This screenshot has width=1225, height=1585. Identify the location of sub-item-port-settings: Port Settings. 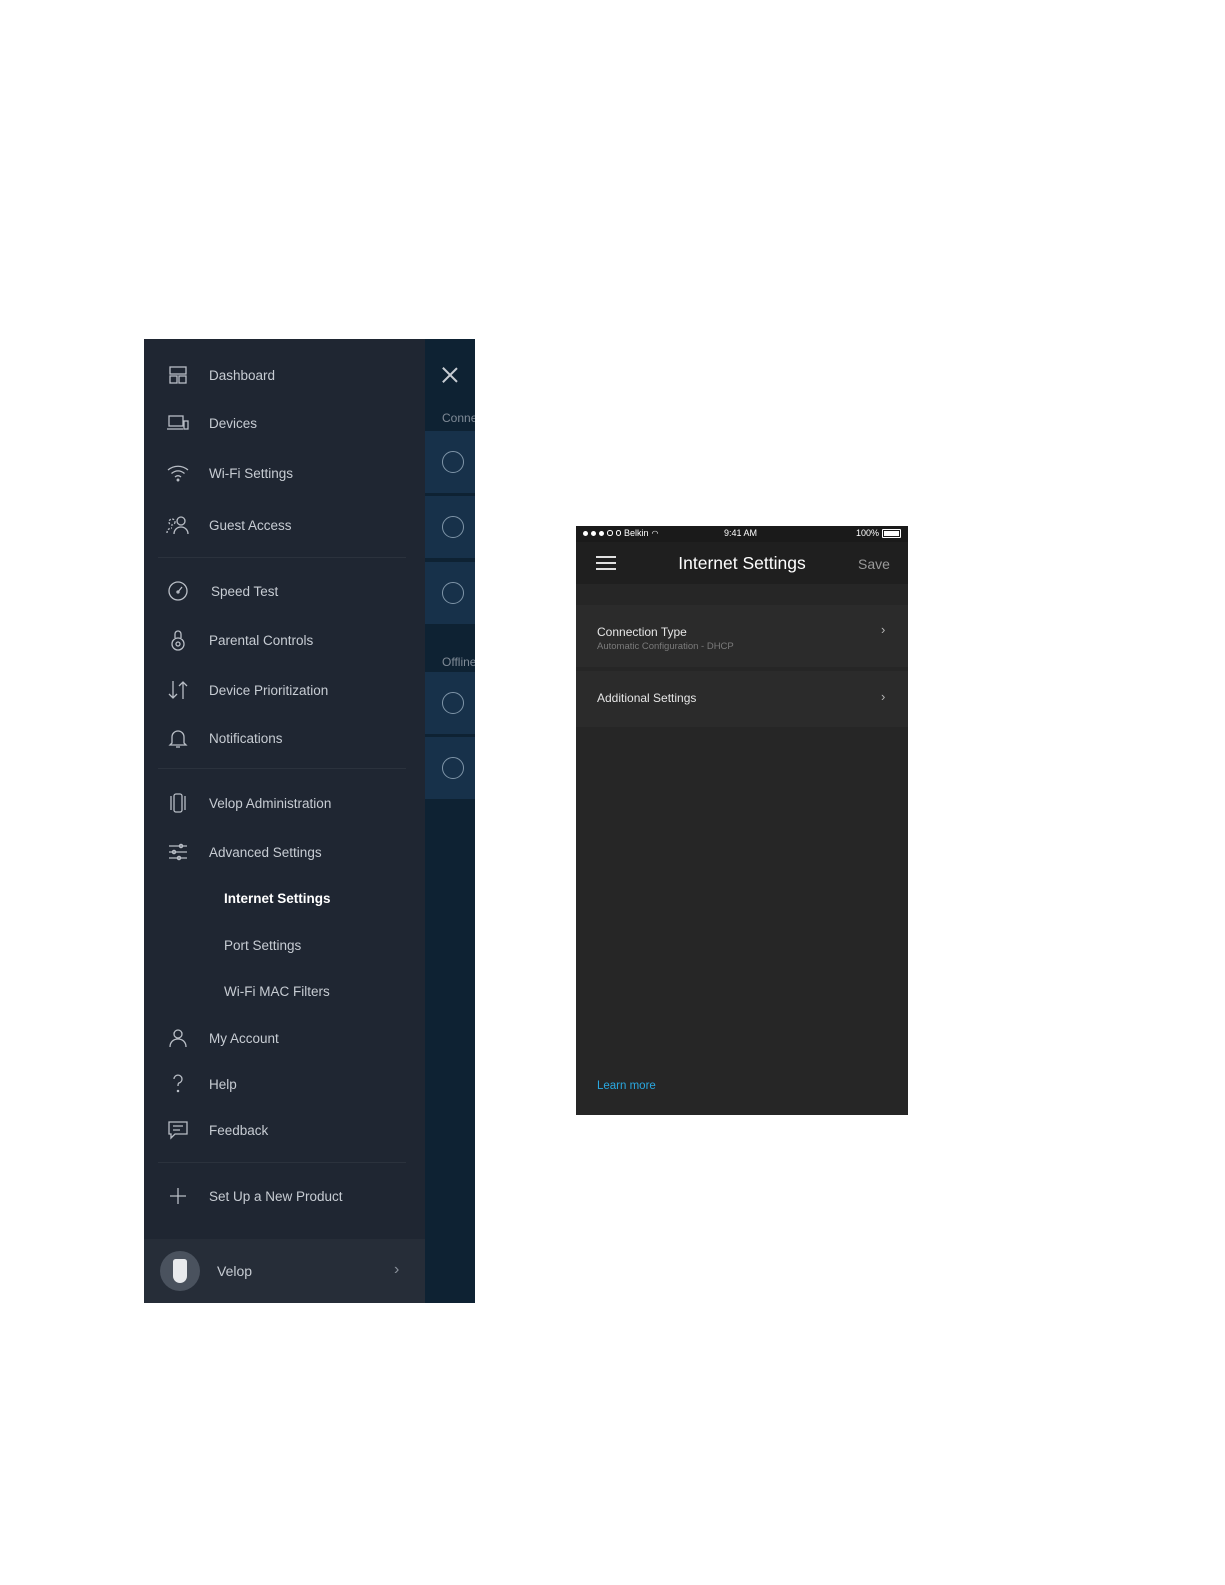
(284, 945).